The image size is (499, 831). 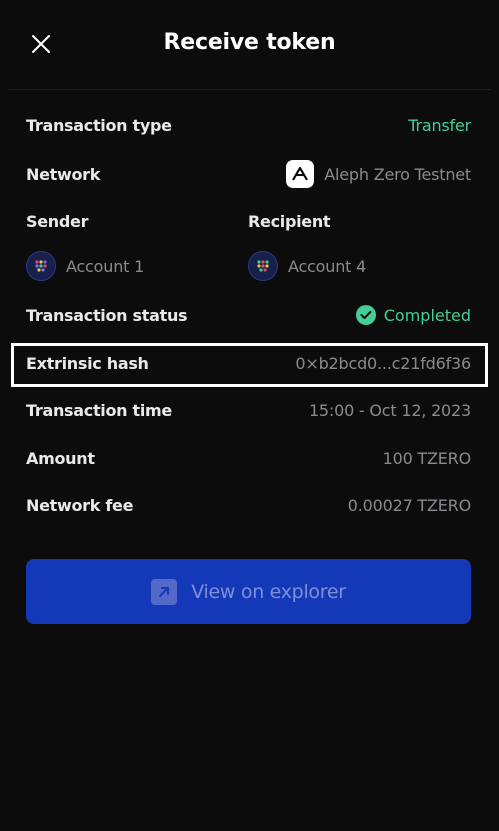 What do you see at coordinates (427, 458) in the screenshot?
I see `amount-value: 100 TZERO` at bounding box center [427, 458].